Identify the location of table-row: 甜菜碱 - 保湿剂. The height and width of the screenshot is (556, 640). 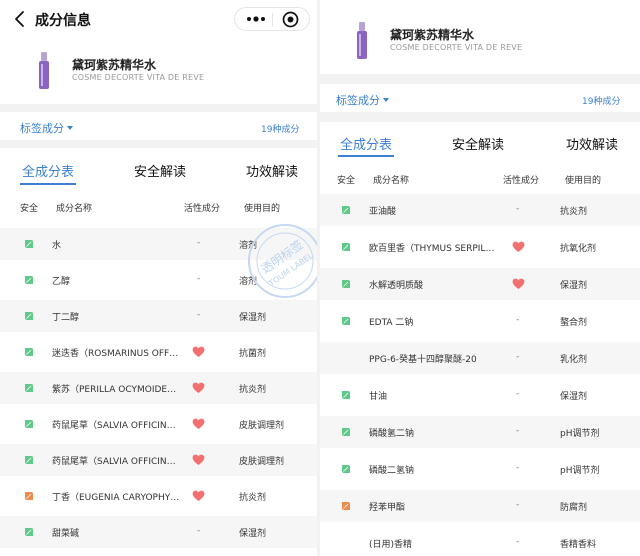
(158, 532).